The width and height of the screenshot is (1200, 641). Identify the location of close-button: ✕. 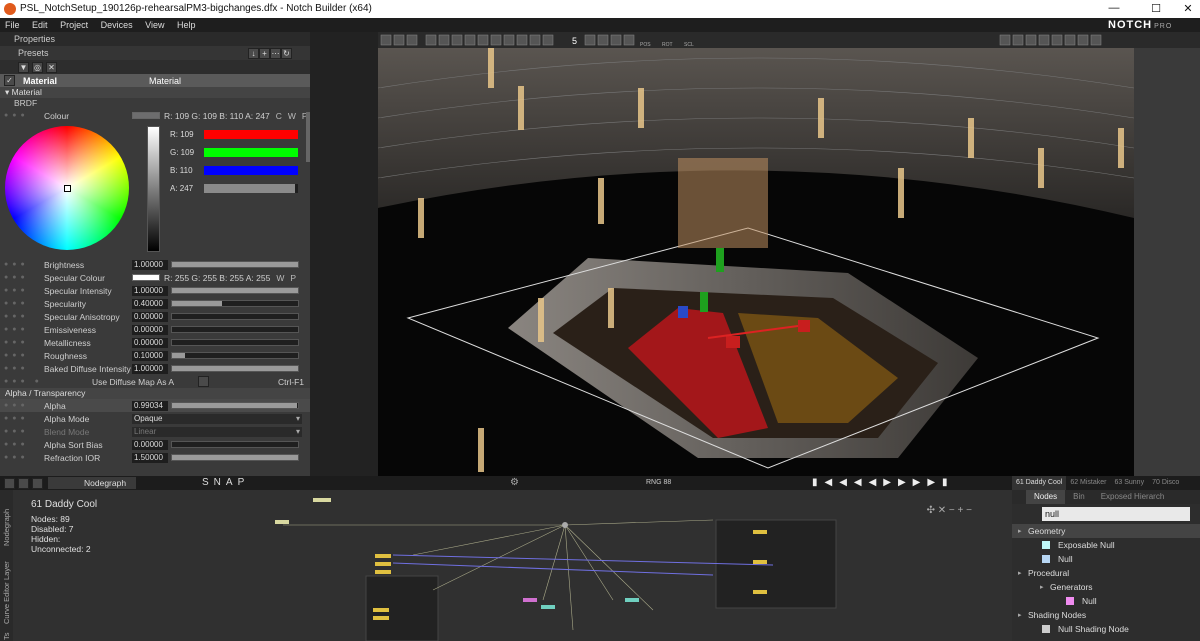
(1188, 8).